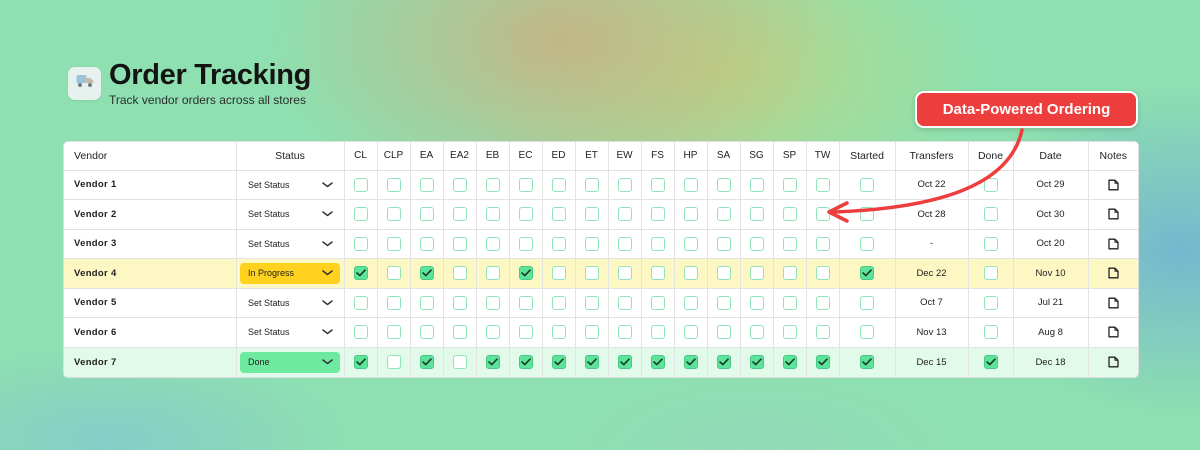 This screenshot has height=450, width=1200. Describe the element at coordinates (394, 156) in the screenshot. I see `column-header-store: CLP` at that location.